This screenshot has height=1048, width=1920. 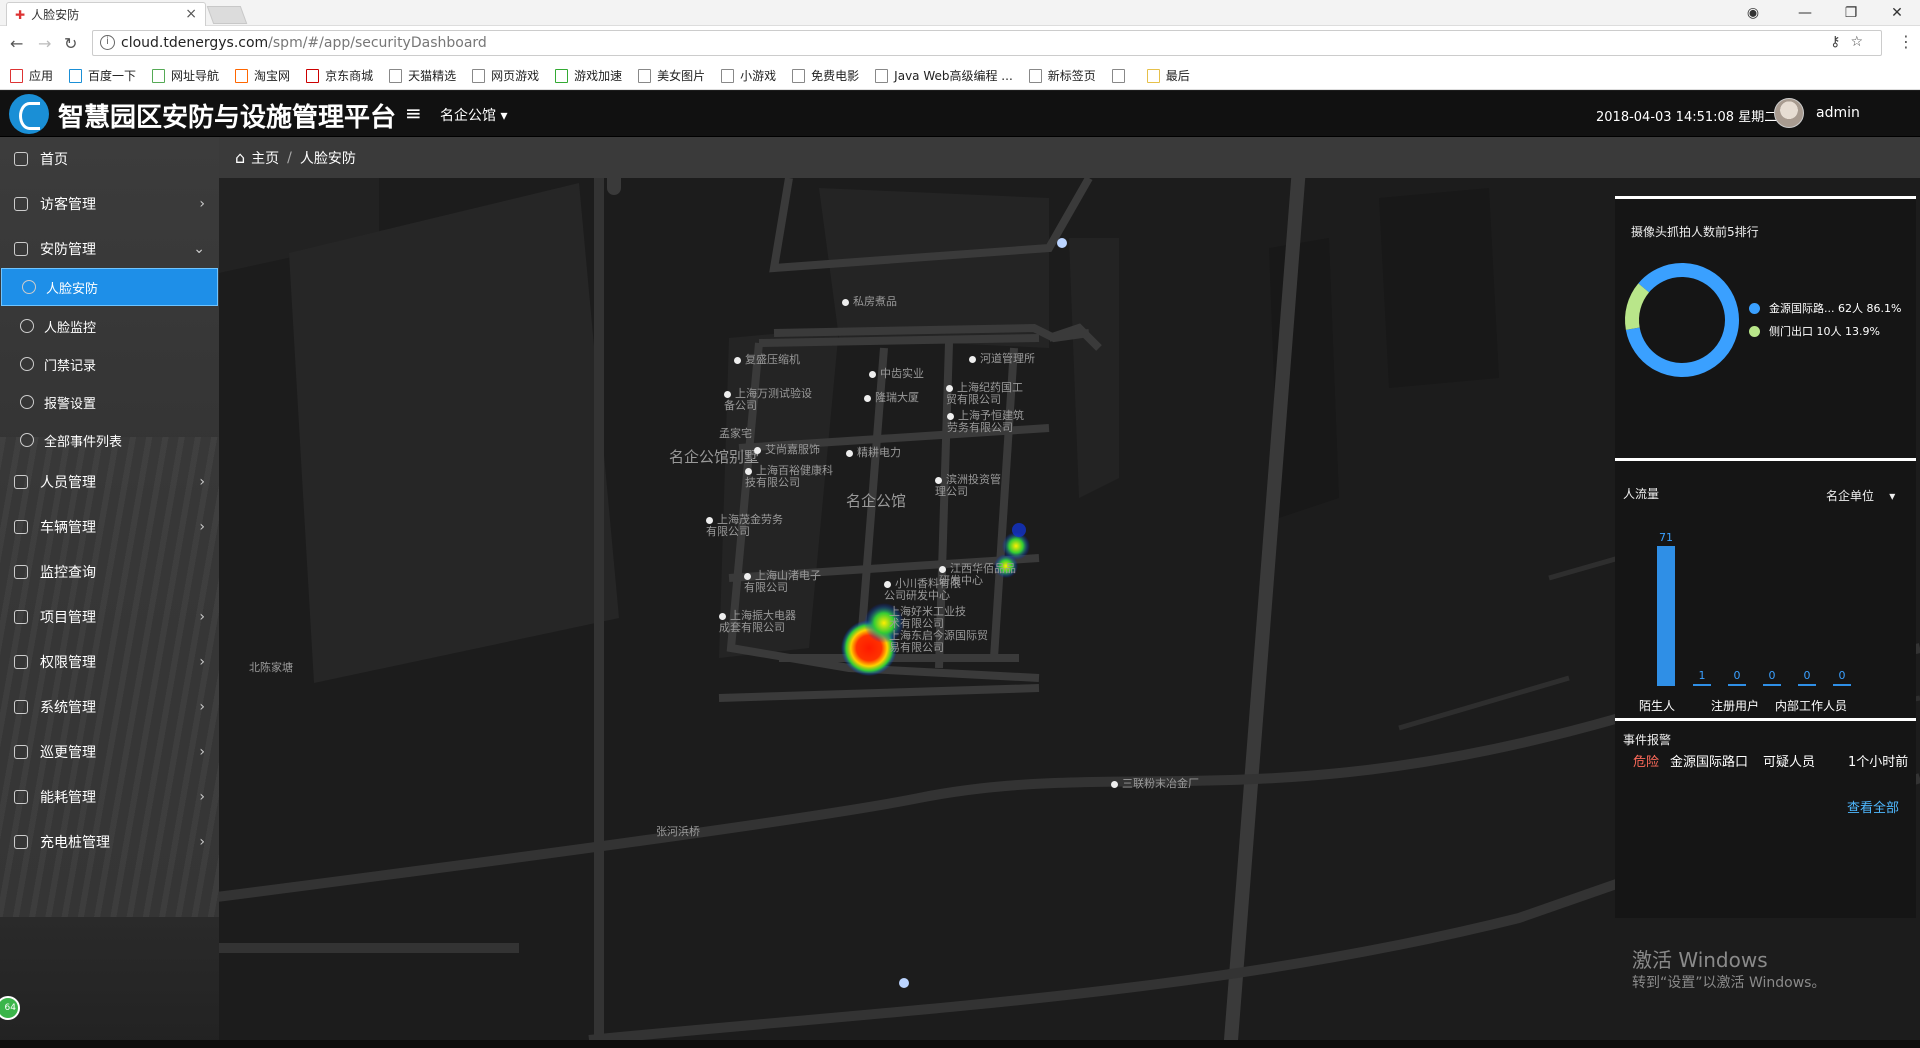 I want to click on reload-icon: ↻, so click(x=70, y=43).